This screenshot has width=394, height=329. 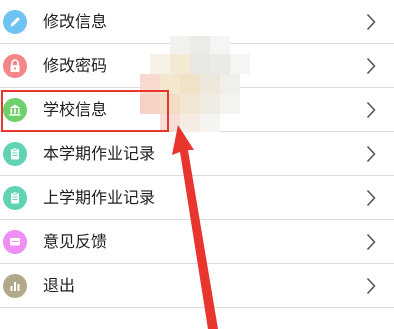 I want to click on exit-icon, so click(x=15, y=286).